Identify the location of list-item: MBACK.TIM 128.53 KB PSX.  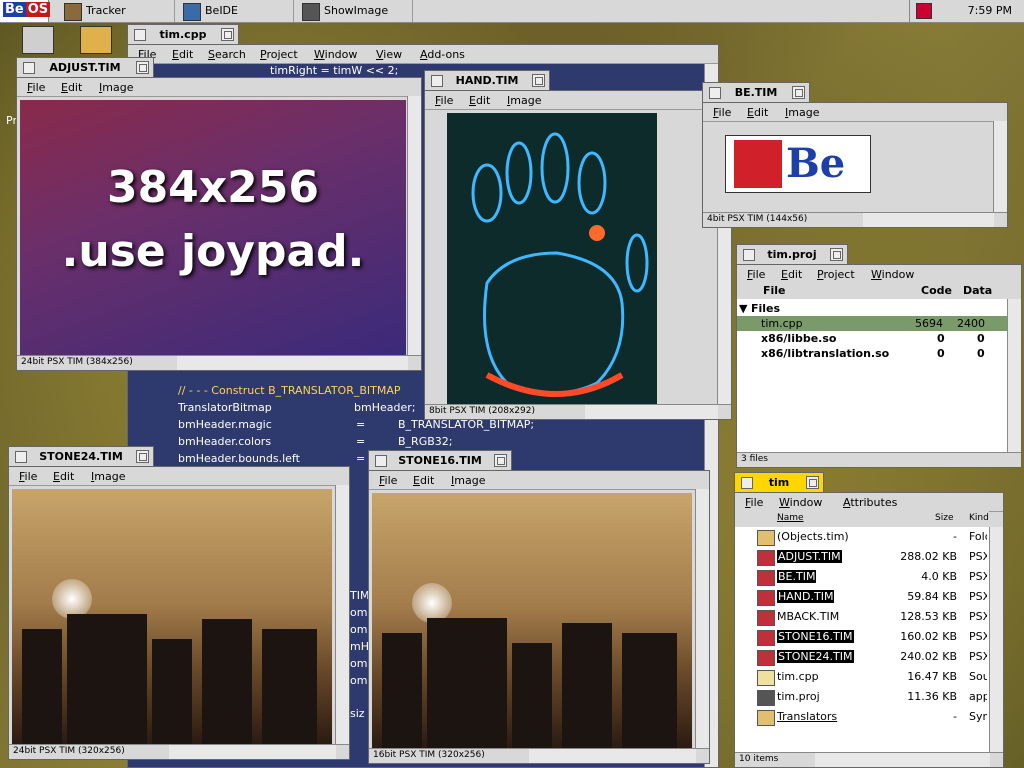
(862, 617).